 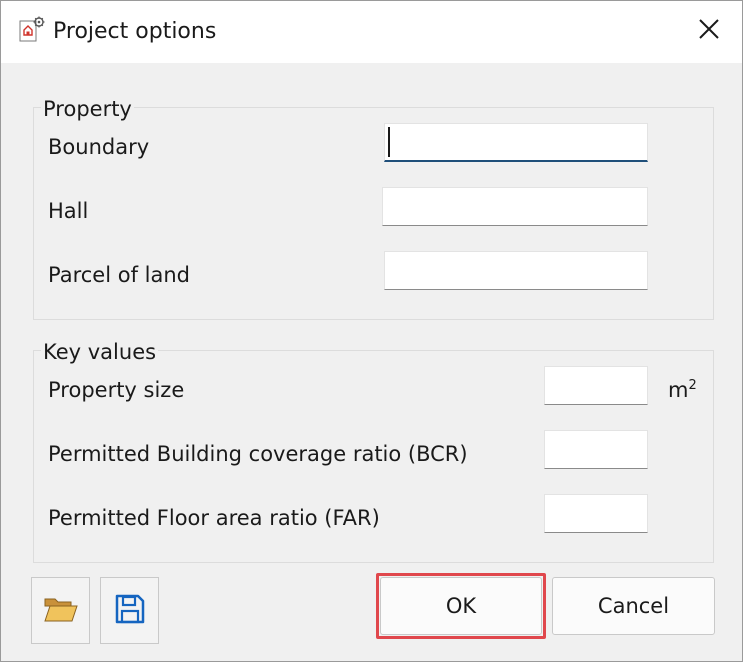 I want to click on parcel-of-land-label: Parcel of land, so click(x=119, y=275).